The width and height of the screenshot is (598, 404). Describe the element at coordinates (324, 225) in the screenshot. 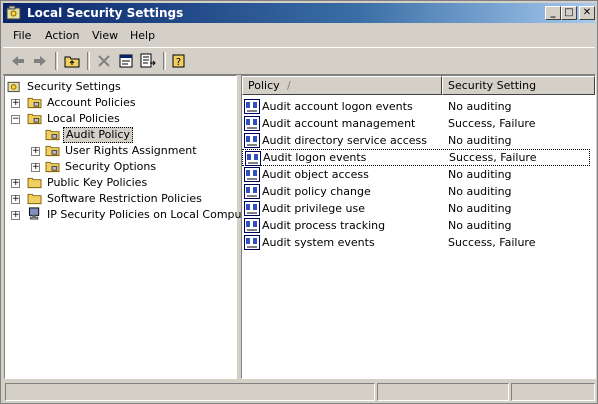

I see `policy-name: Audit process tracking` at that location.